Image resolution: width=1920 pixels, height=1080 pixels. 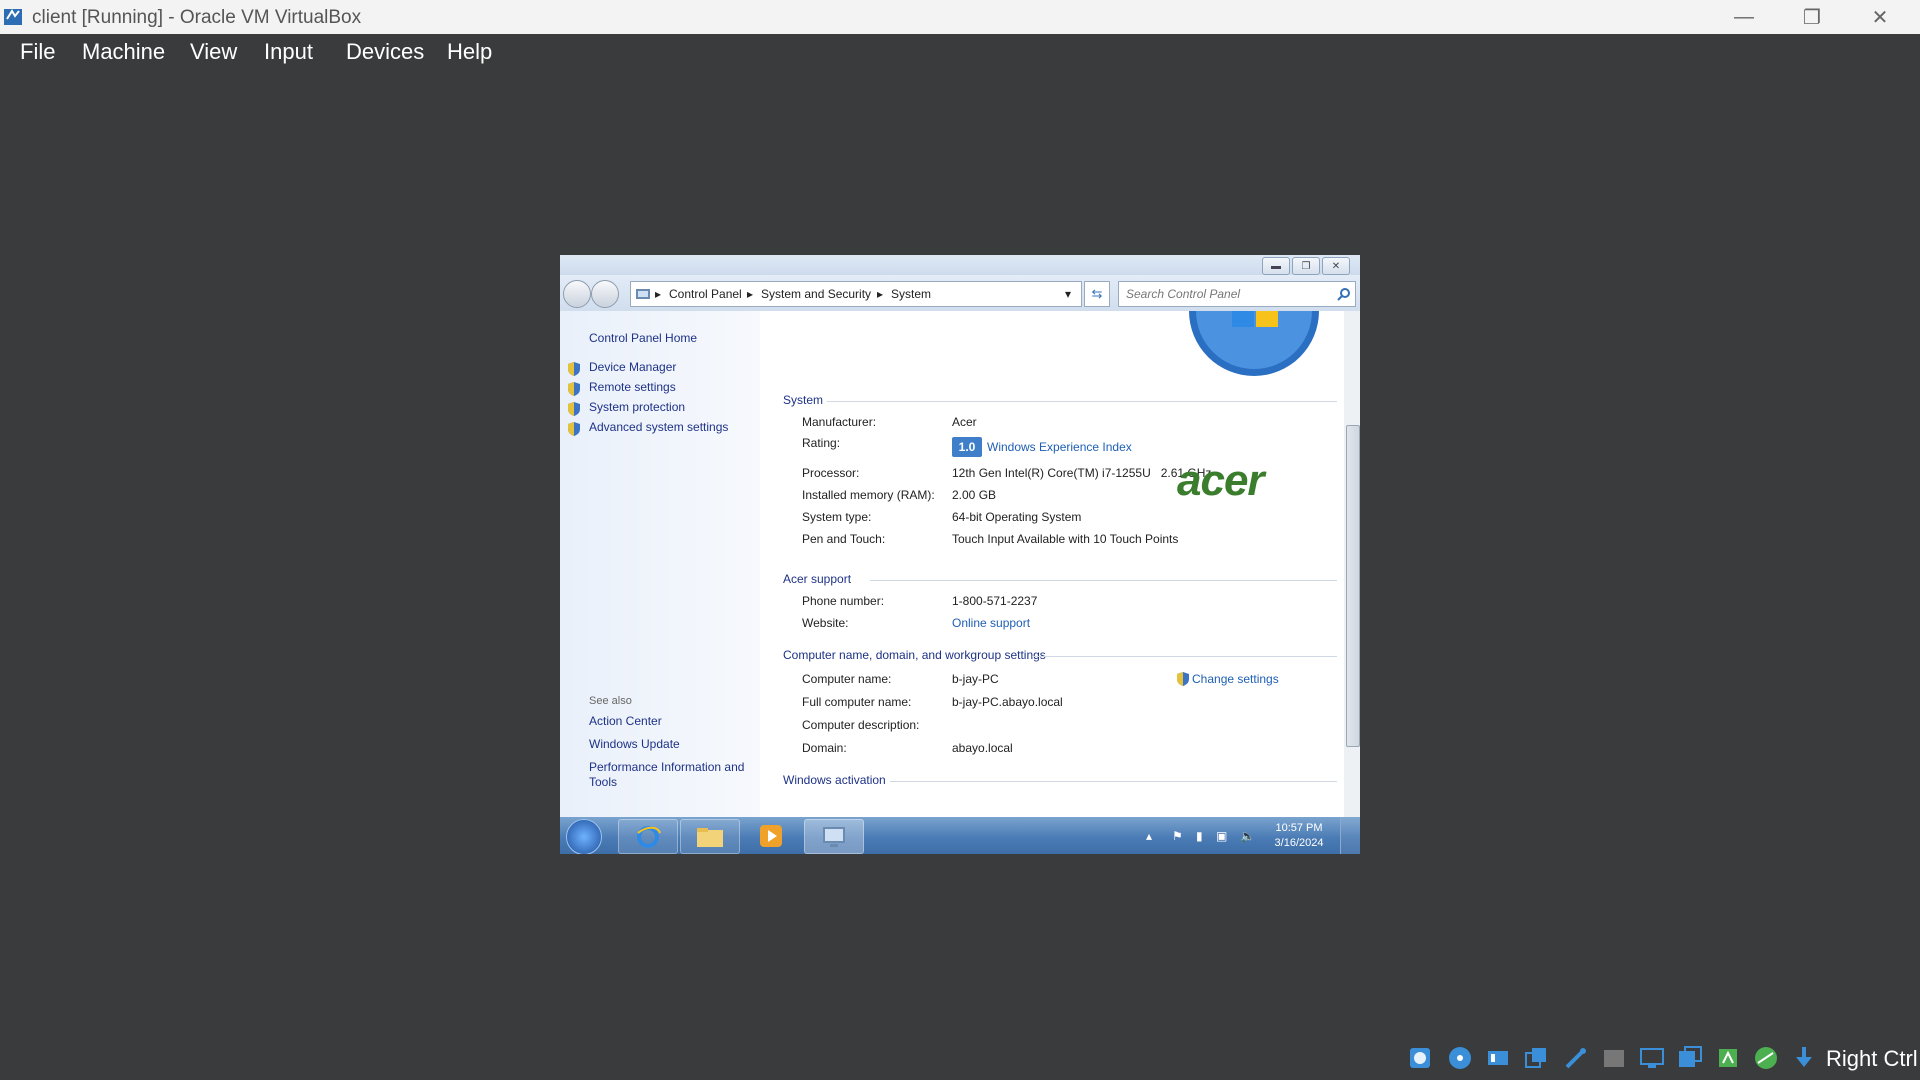 I want to click on full-computer-name-value: b-jay-PC.abayo.local, so click(x=1007, y=702).